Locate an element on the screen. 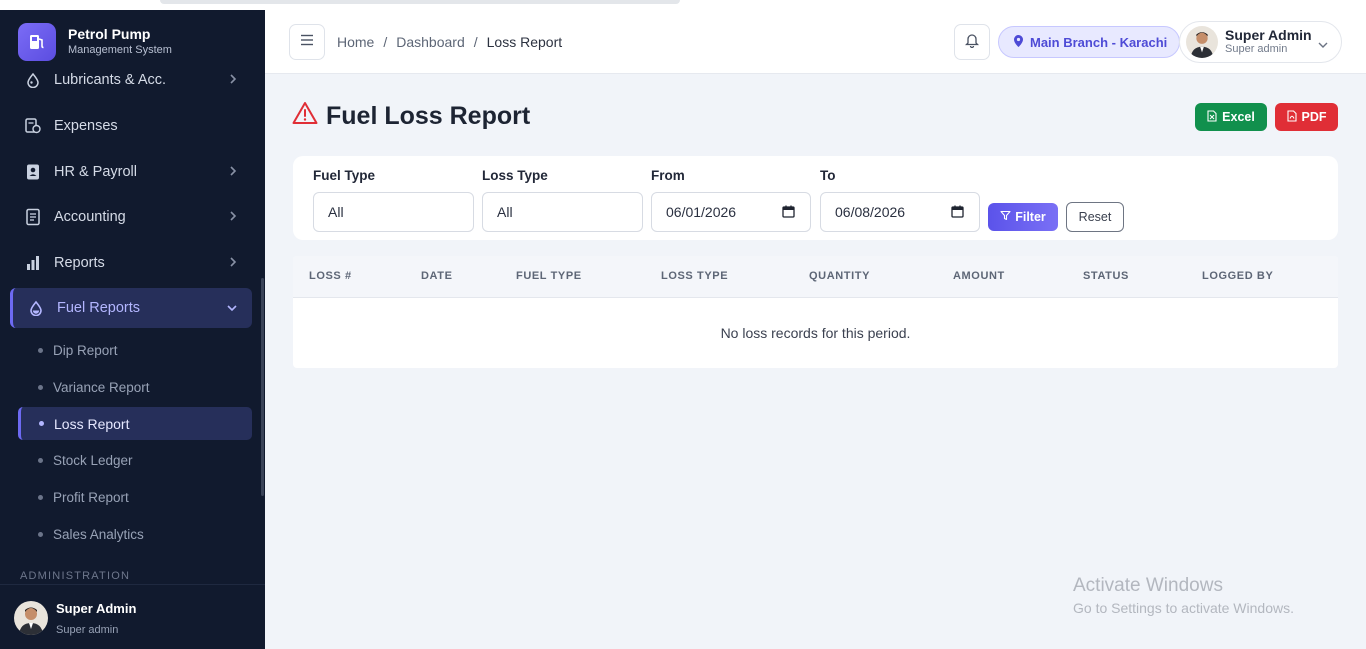 Image resolution: width=1366 pixels, height=649 pixels. warning-triangle-icon is located at coordinates (305, 116).